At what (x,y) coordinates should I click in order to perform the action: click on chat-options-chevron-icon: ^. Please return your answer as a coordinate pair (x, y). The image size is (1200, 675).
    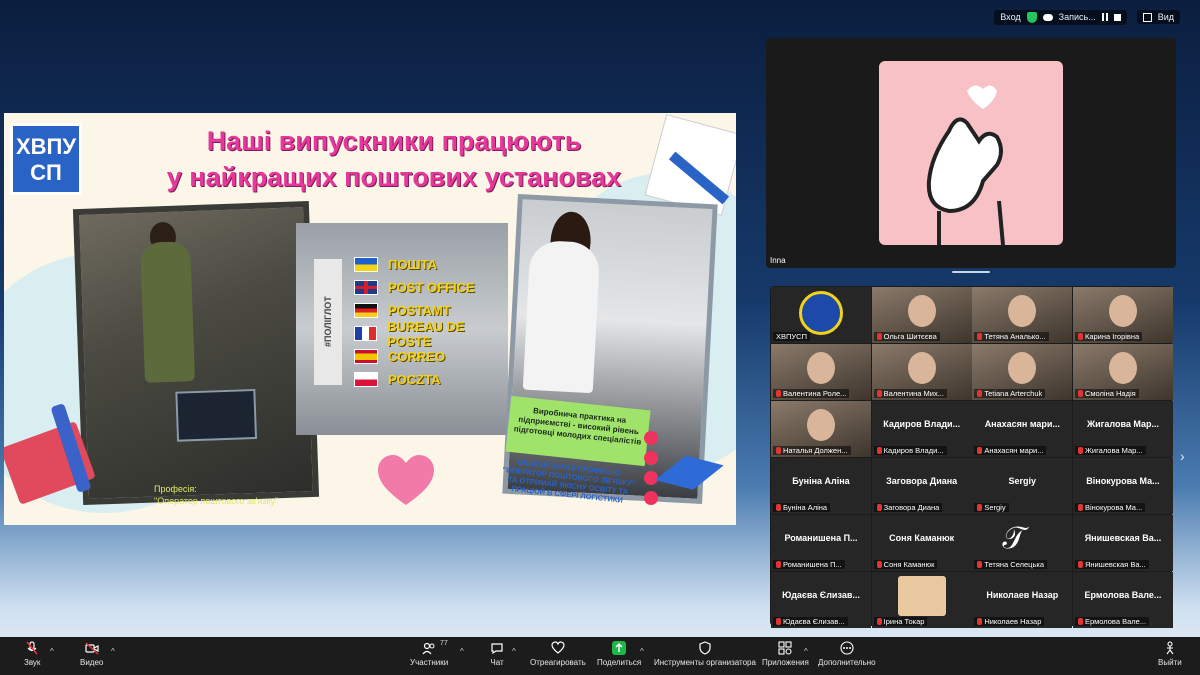
    Looking at the image, I should click on (514, 651).